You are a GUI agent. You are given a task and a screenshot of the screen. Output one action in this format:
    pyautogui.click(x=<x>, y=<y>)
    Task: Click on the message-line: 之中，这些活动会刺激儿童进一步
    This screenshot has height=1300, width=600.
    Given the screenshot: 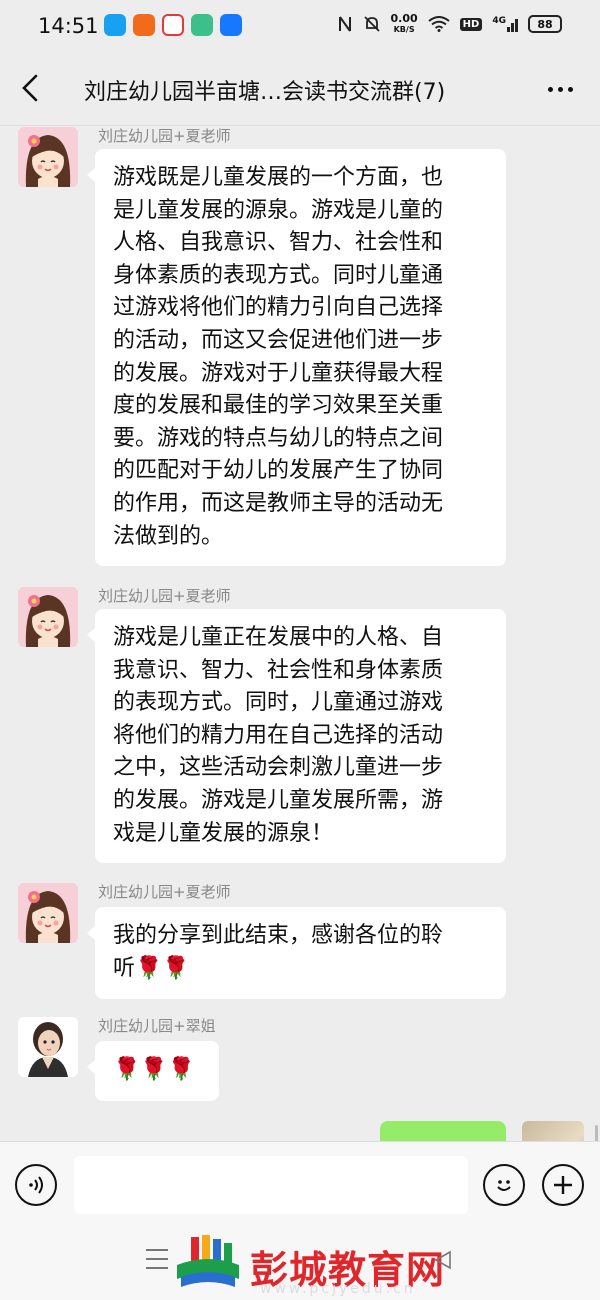 What is the action you would take?
    pyautogui.click(x=278, y=768)
    